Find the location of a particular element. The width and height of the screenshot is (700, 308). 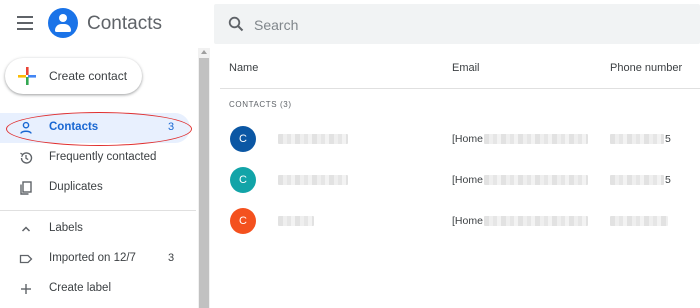

sidebar-item-label: Imported on 12/7 is located at coordinates (92, 258).